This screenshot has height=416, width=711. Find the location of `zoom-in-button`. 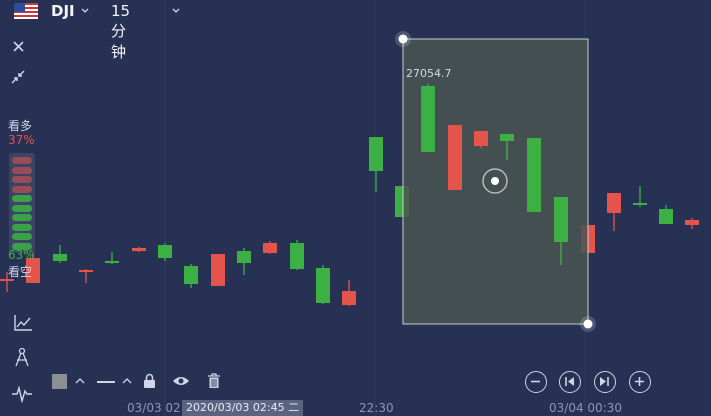

zoom-in-button is located at coordinates (640, 382).